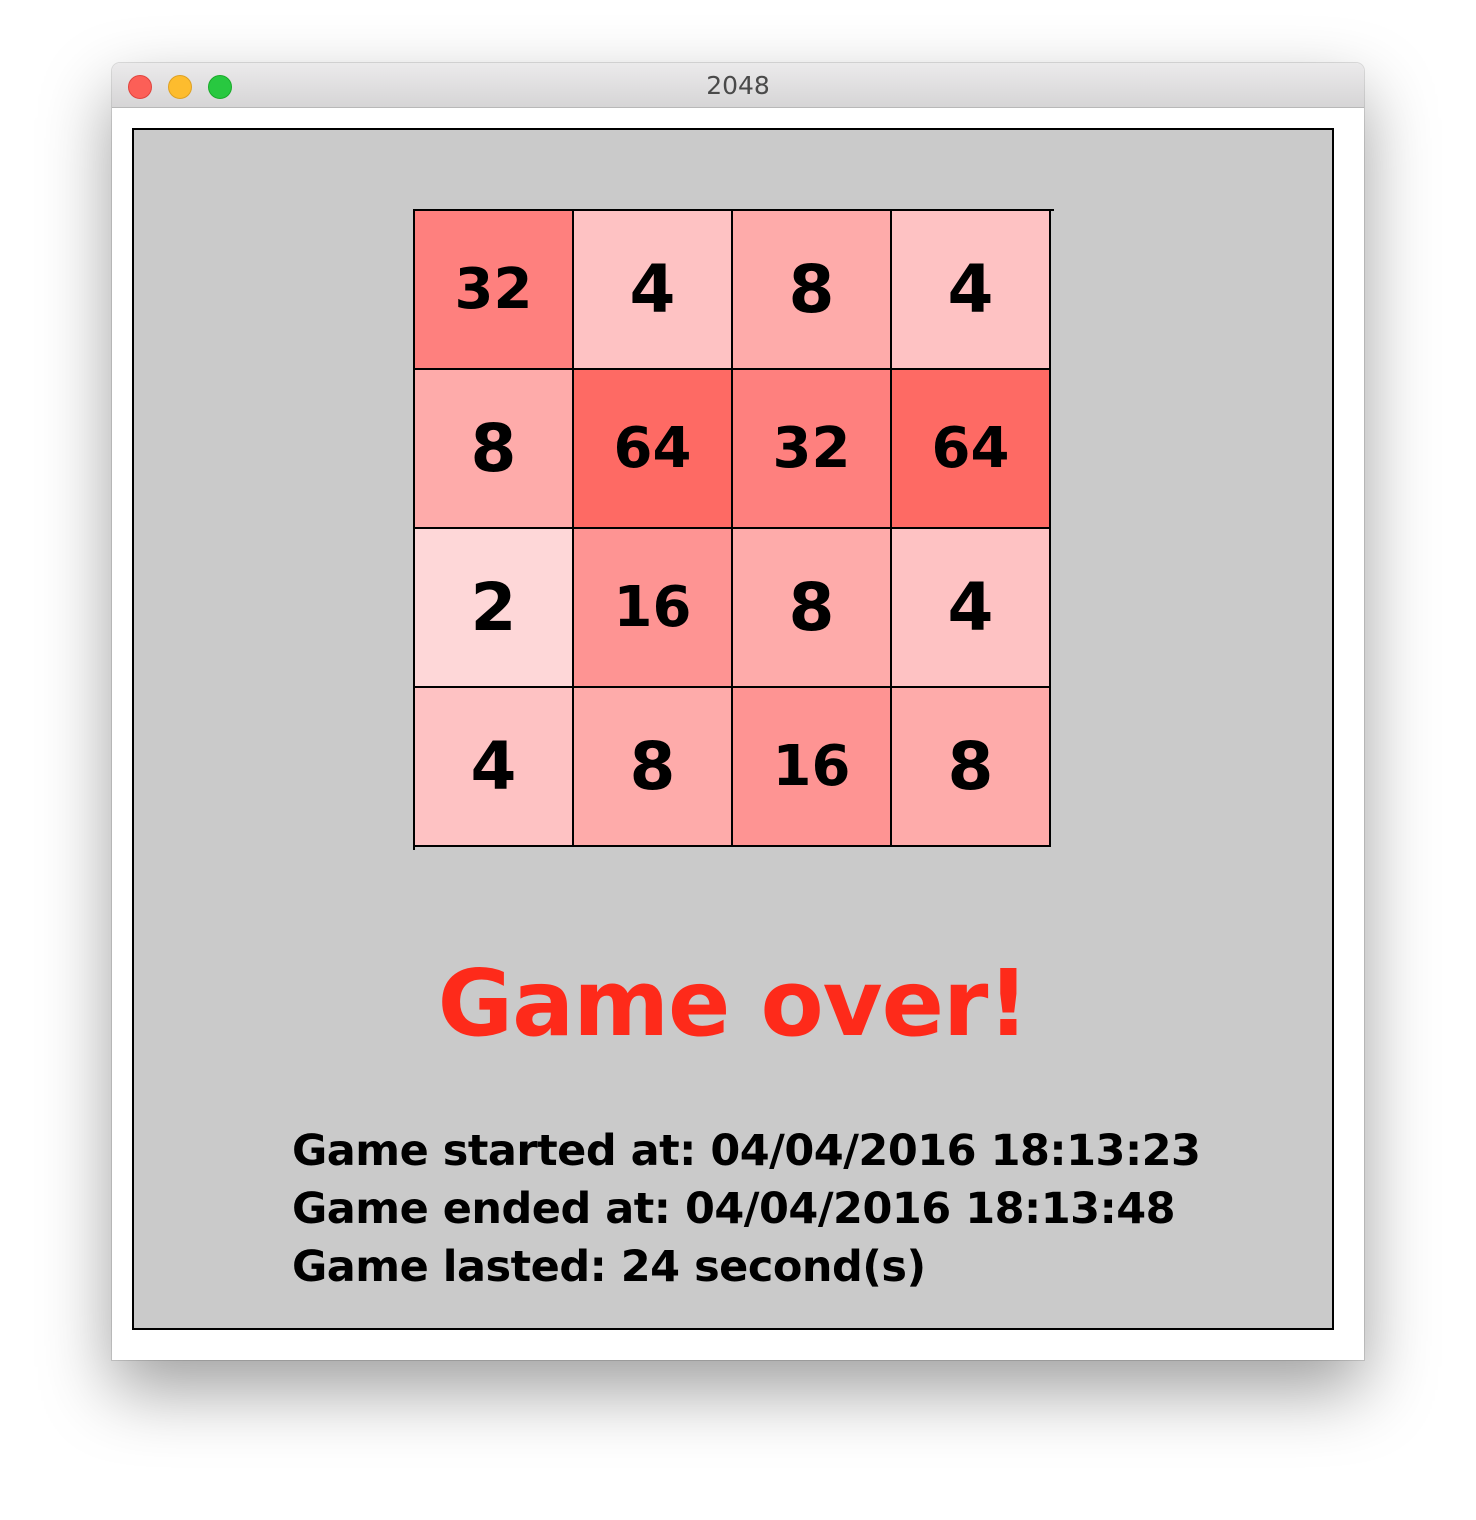 The image size is (1476, 1520). Describe the element at coordinates (733, 1003) in the screenshot. I see `game-over-message: Game over!` at that location.